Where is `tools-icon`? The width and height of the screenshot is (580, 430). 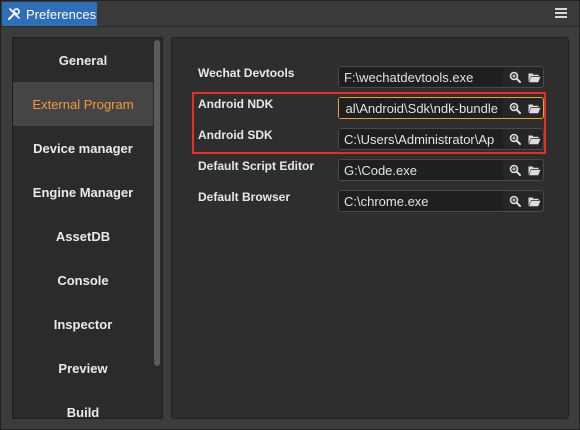 tools-icon is located at coordinates (14, 14).